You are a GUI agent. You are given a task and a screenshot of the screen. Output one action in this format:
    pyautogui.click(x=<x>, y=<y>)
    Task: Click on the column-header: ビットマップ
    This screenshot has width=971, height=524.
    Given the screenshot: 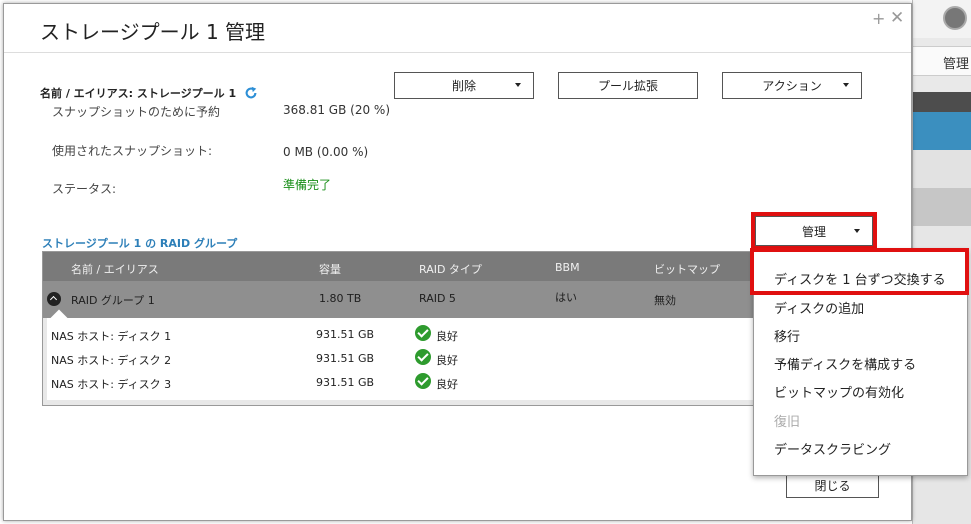 What is the action you would take?
    pyautogui.click(x=687, y=269)
    